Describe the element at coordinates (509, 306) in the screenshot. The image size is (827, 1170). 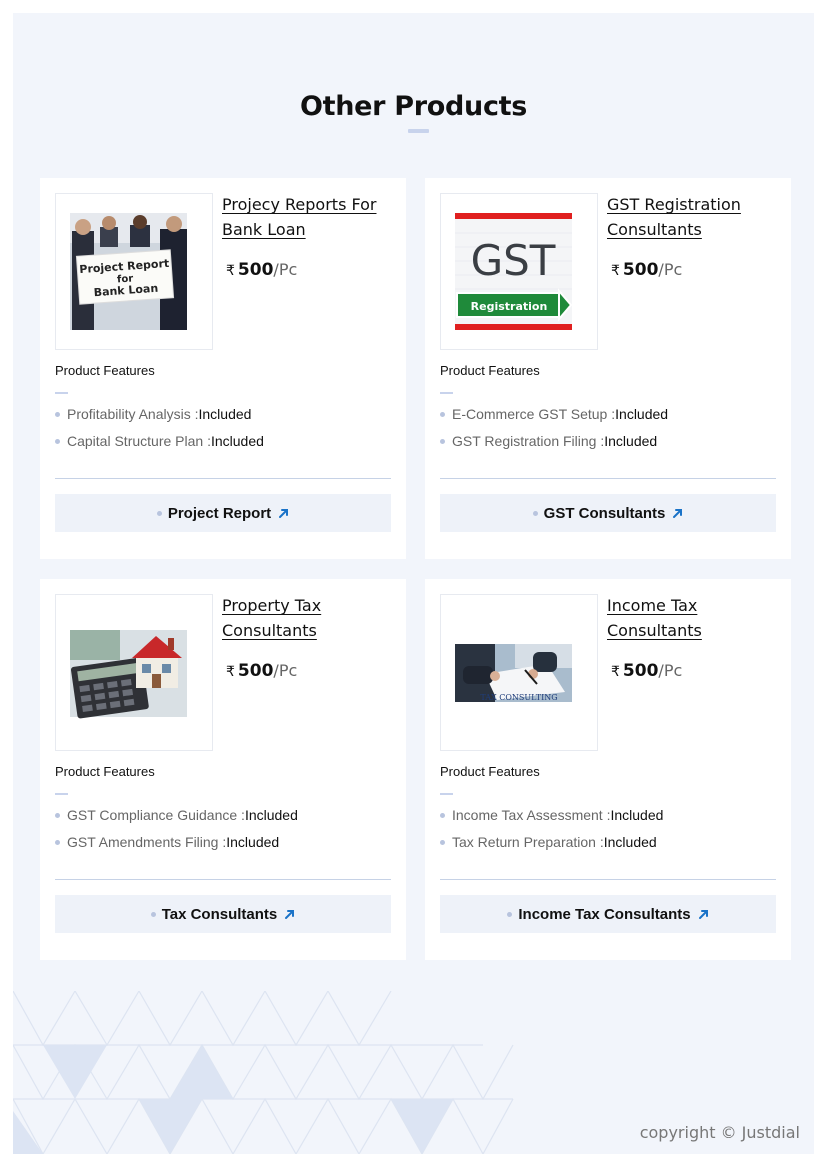
I see `image-text-registration: Registration` at that location.